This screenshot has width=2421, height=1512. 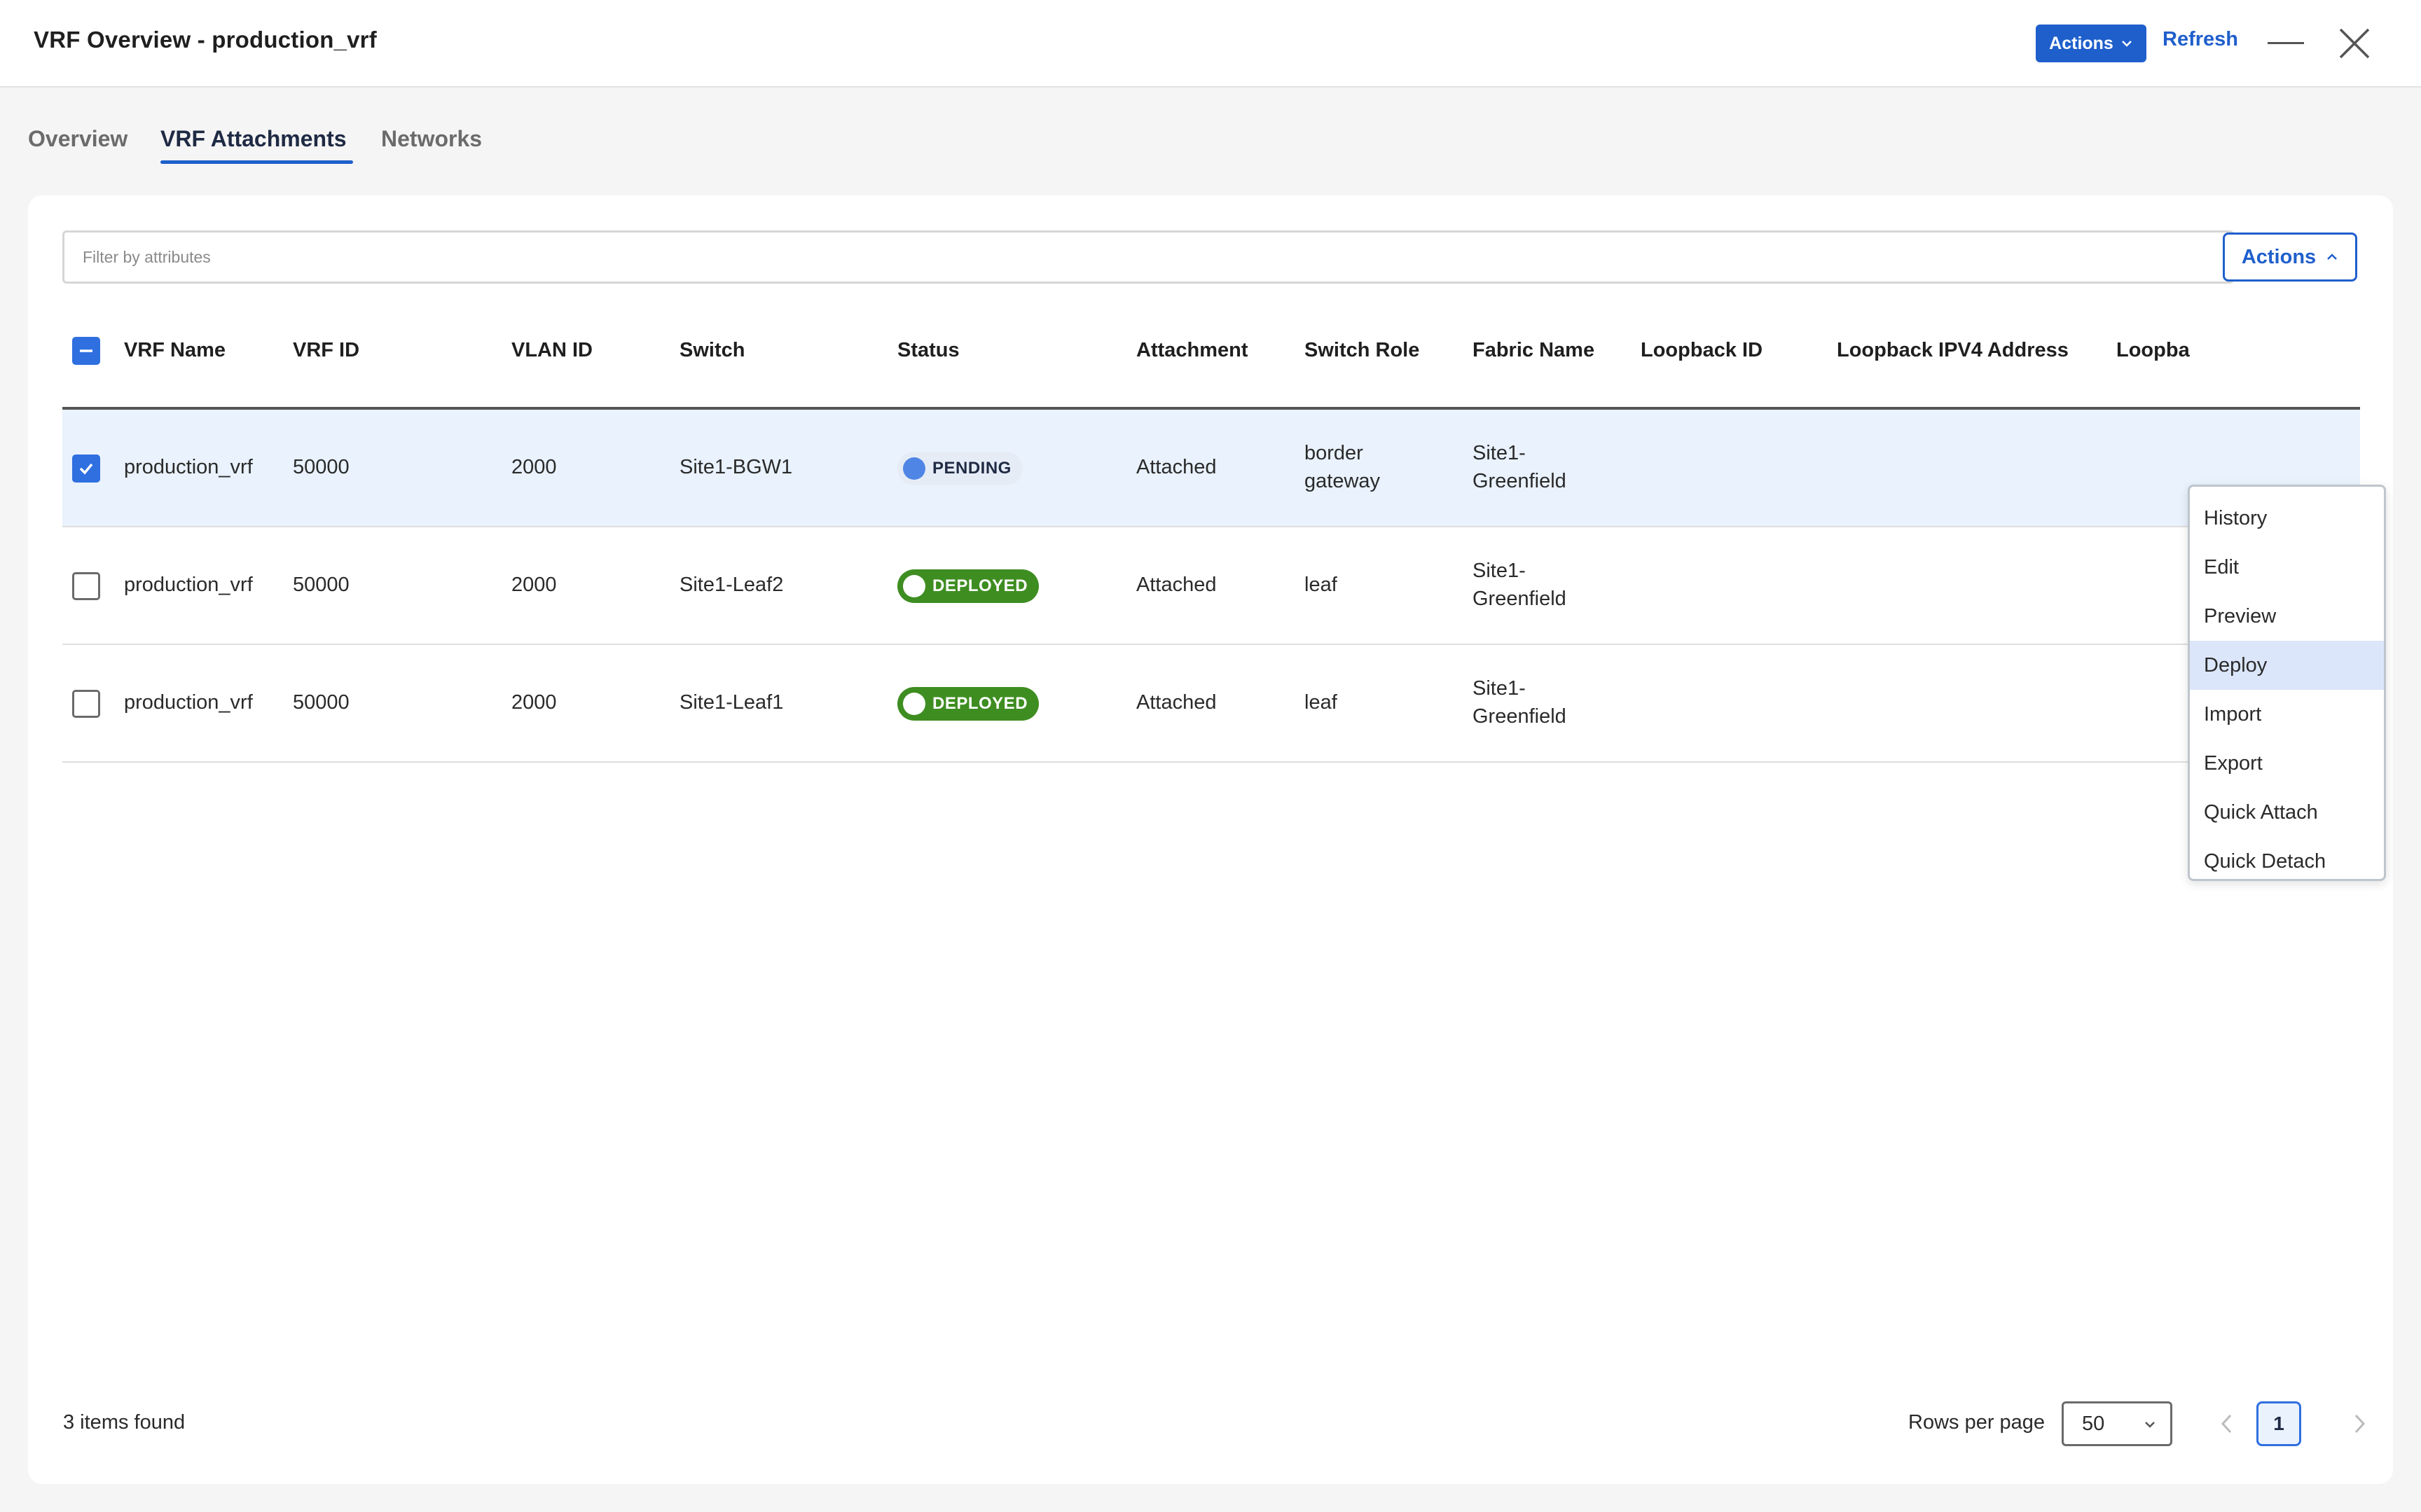 I want to click on header-actions-label: Actions, so click(x=2081, y=43).